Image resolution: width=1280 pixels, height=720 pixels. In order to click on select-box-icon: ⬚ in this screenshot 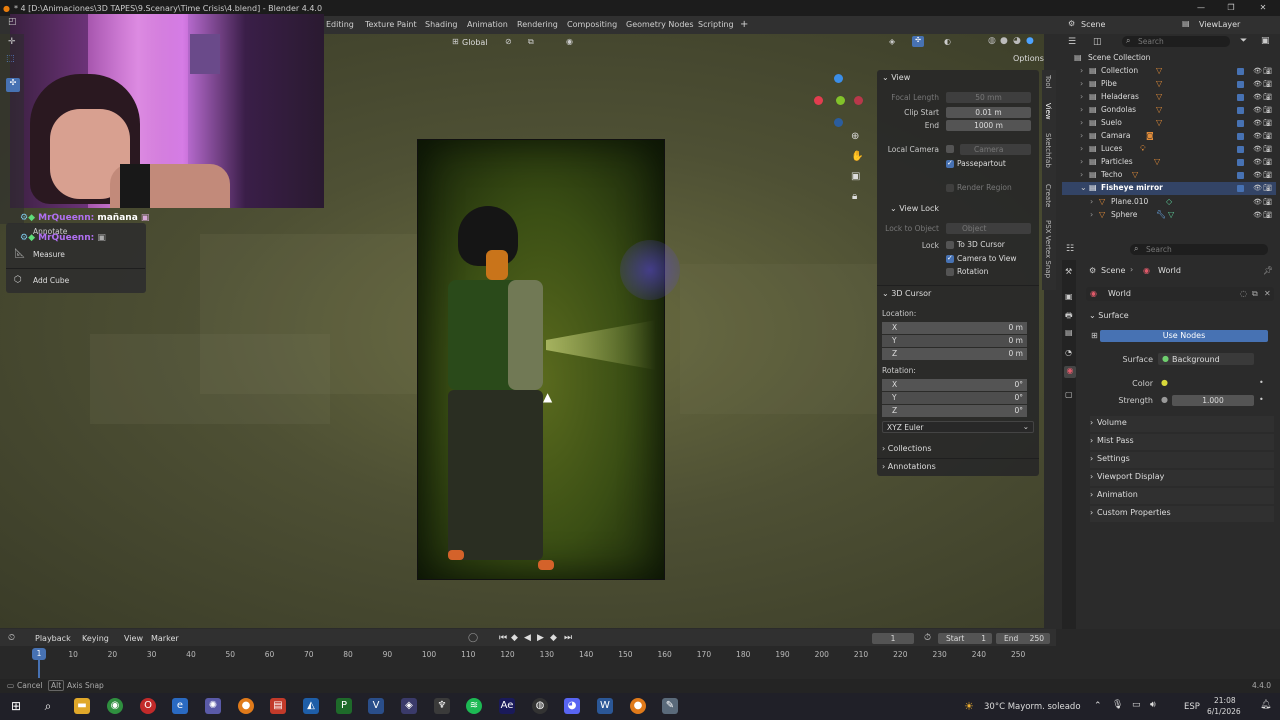, I will do `click(10, 59)`.